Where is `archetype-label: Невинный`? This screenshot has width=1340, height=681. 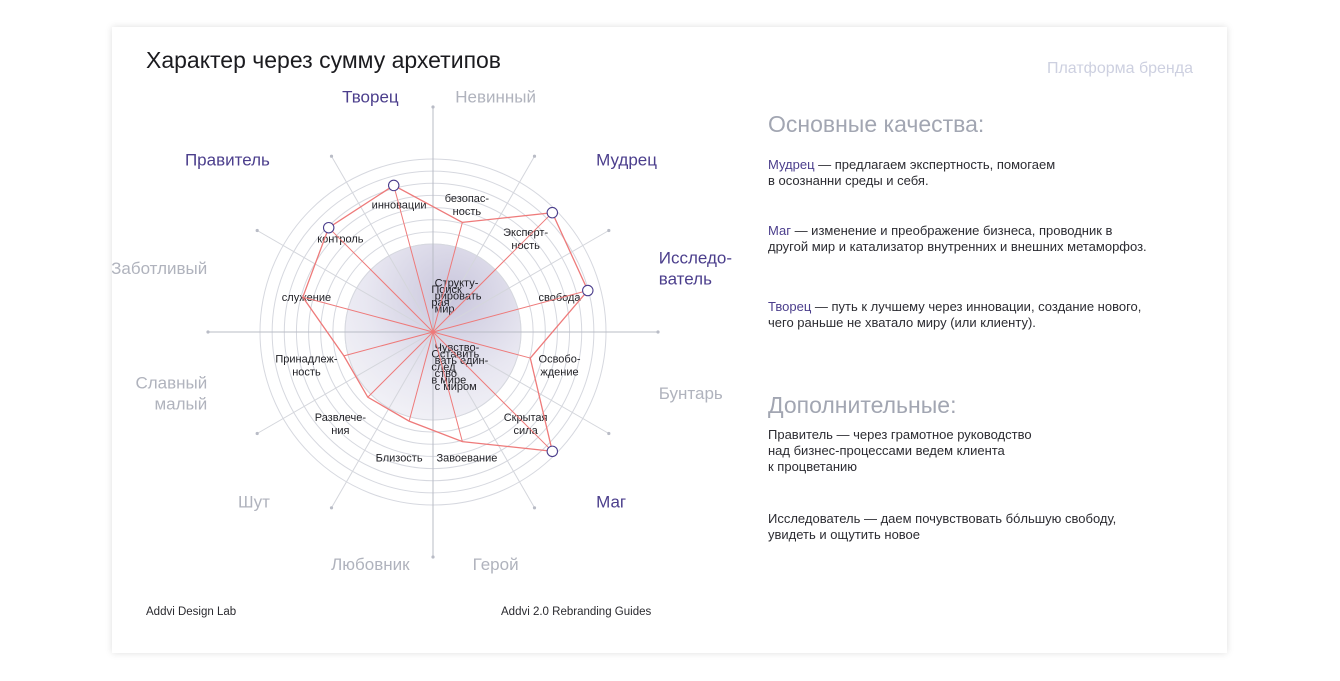 archetype-label: Невинный is located at coordinates (495, 97).